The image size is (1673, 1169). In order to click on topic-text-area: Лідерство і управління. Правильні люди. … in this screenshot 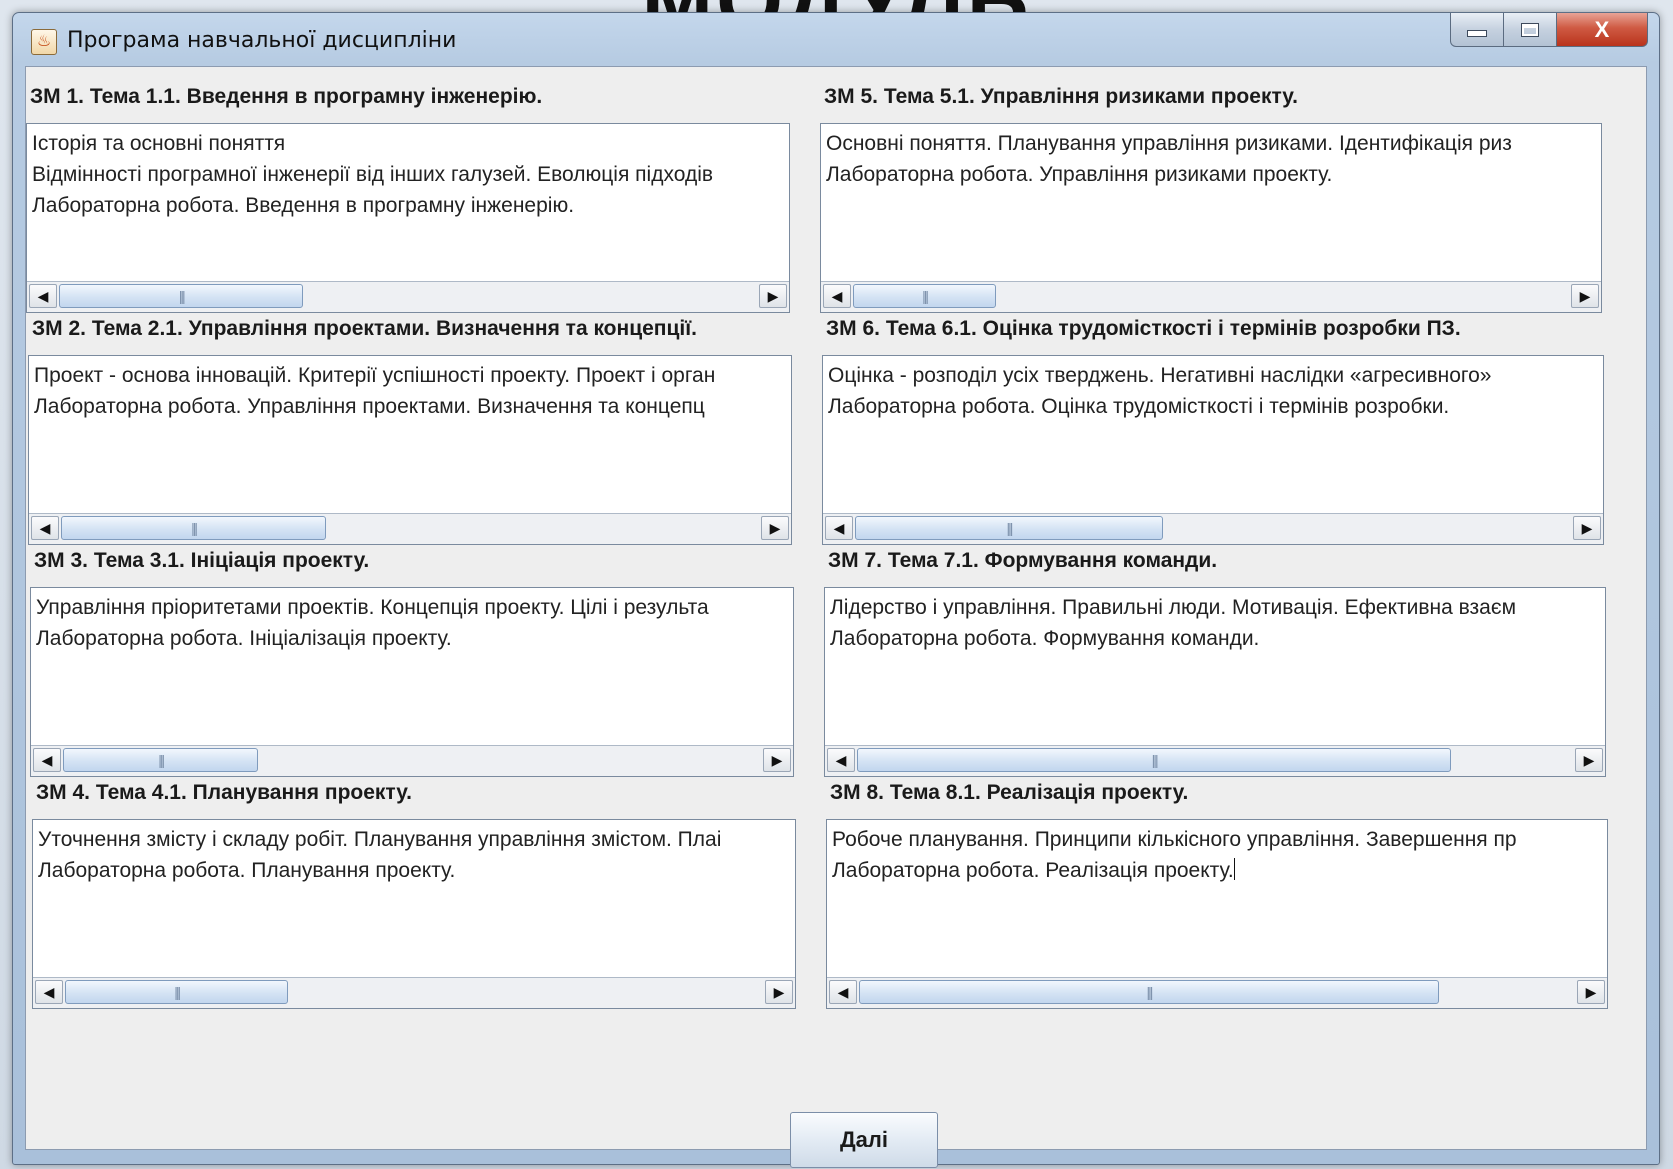, I will do `click(1215, 682)`.